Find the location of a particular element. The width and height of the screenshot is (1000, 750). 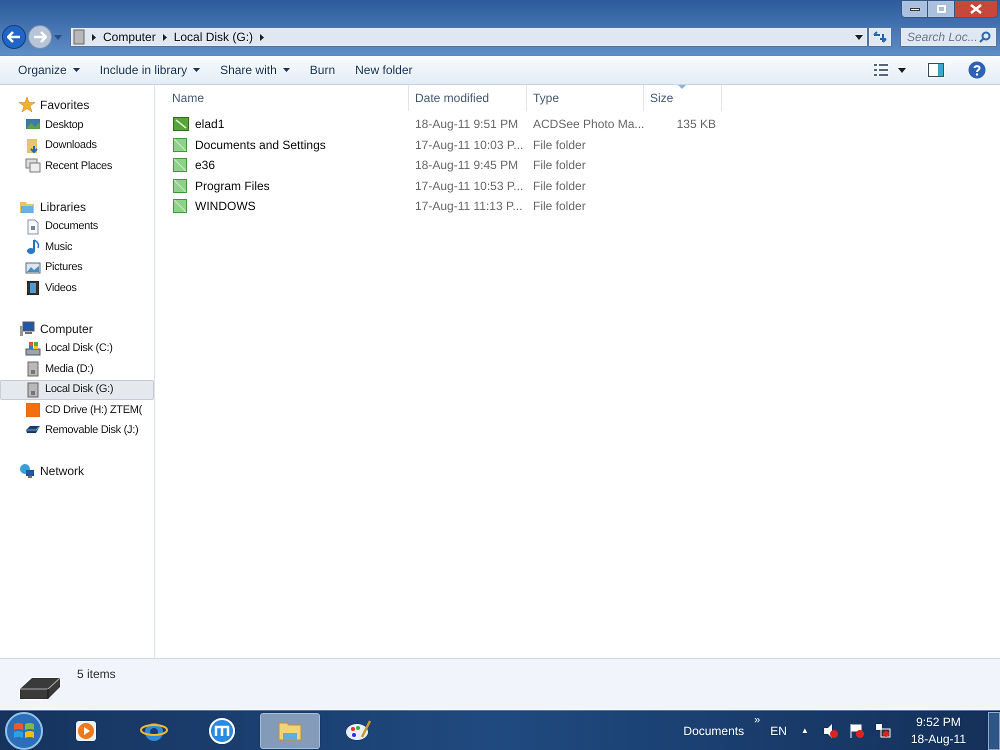

toolbar-label: Documents is located at coordinates (713, 731).